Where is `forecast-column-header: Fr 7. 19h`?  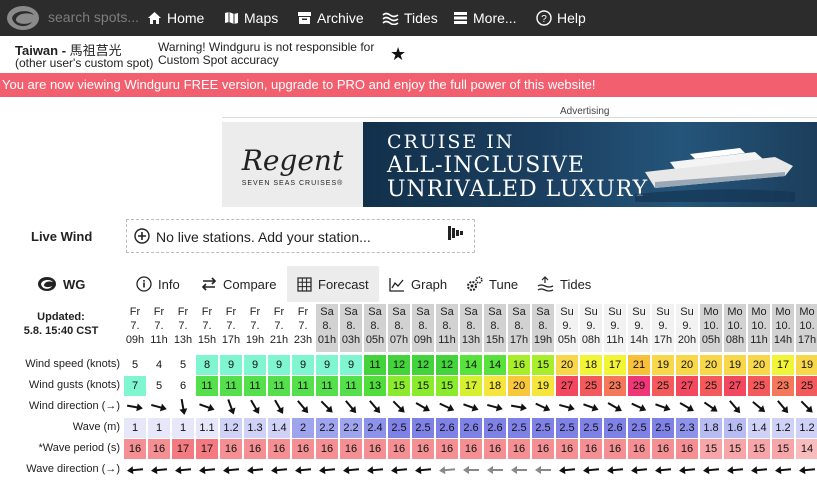
forecast-column-header: Fr 7. 19h is located at coordinates (255, 328).